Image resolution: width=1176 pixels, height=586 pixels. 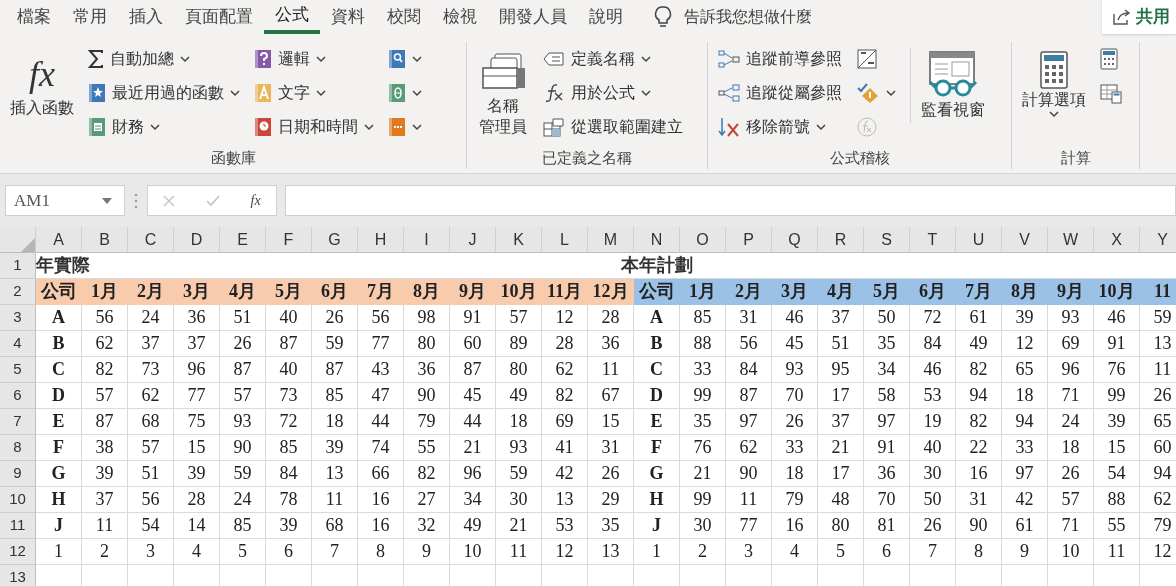 I want to click on row-number: 4, so click(x=18, y=344).